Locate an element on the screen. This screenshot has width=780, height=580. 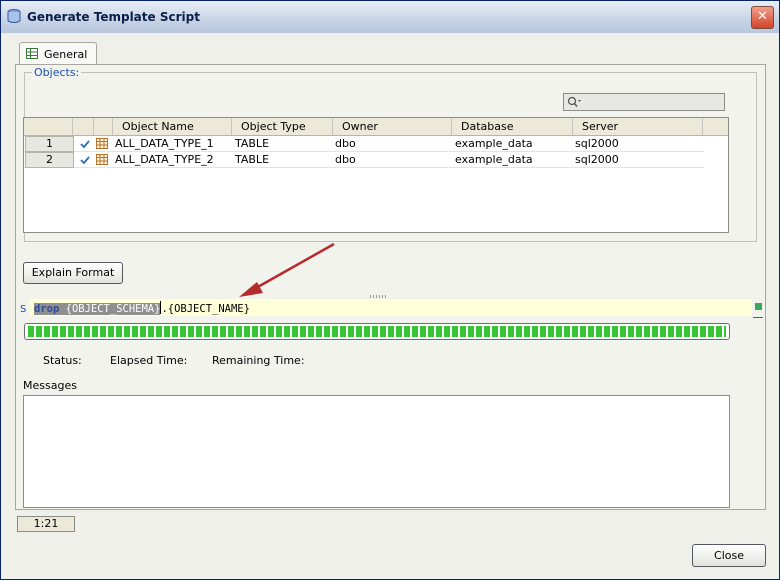
row-number: 2 is located at coordinates (49, 160).